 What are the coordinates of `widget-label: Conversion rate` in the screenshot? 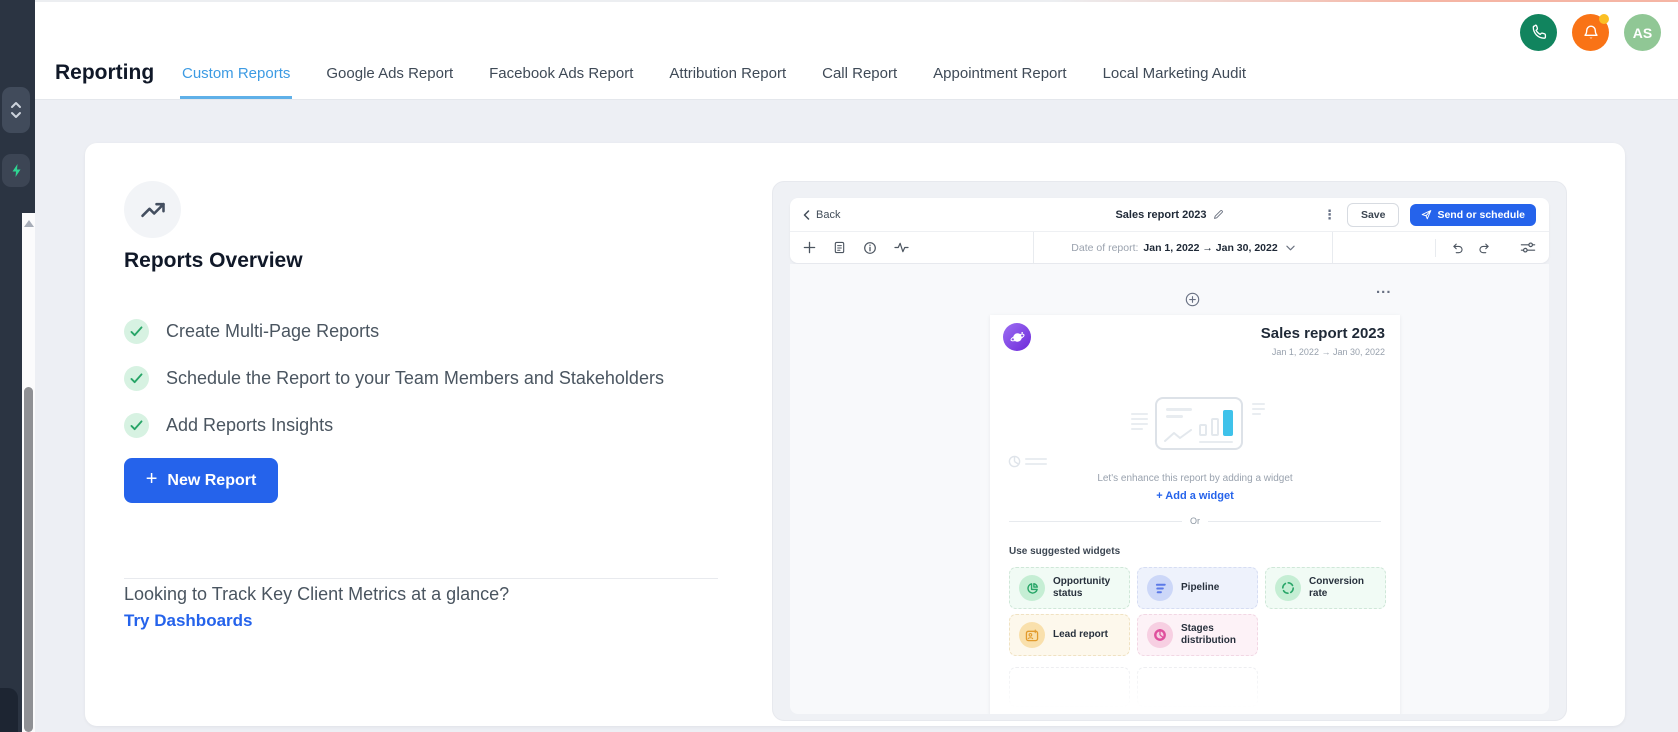 It's located at (1337, 587).